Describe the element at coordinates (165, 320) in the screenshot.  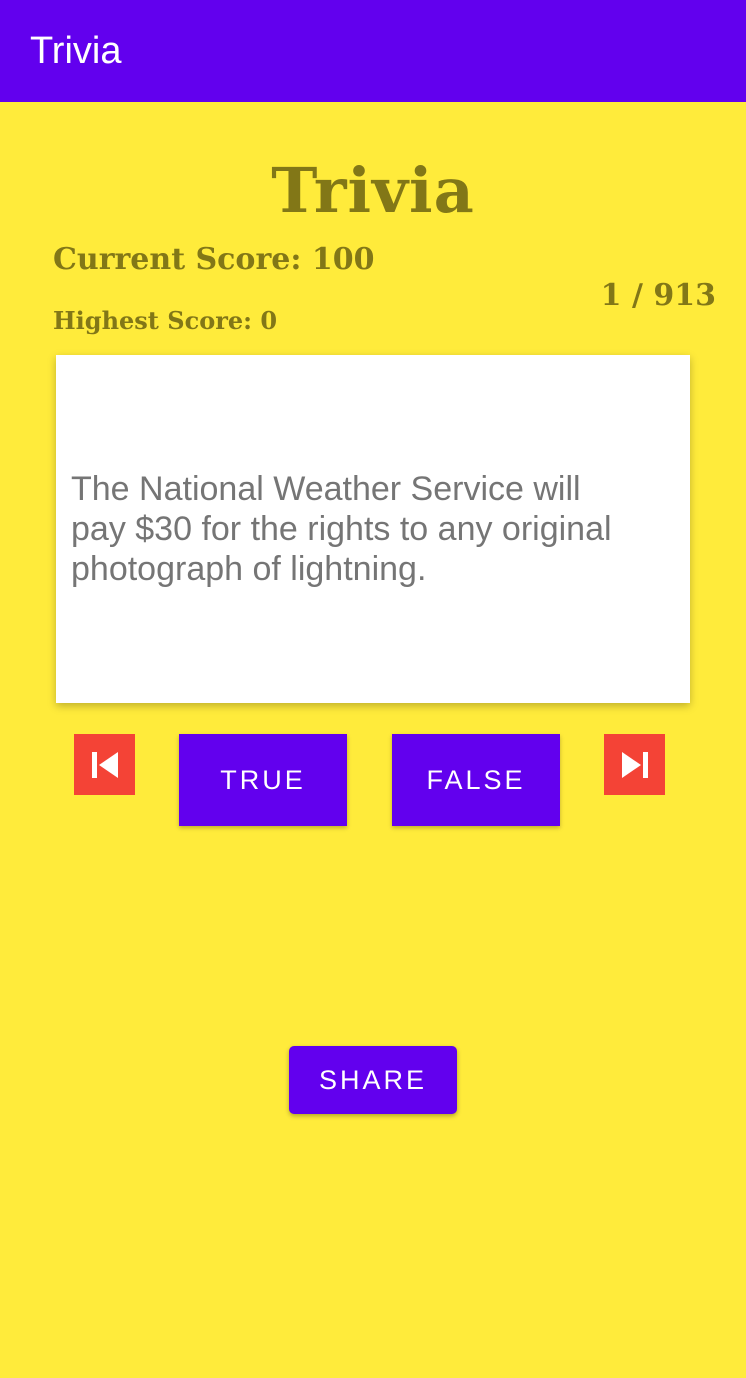
I see `highest-score-label: Highest Score: 0` at that location.